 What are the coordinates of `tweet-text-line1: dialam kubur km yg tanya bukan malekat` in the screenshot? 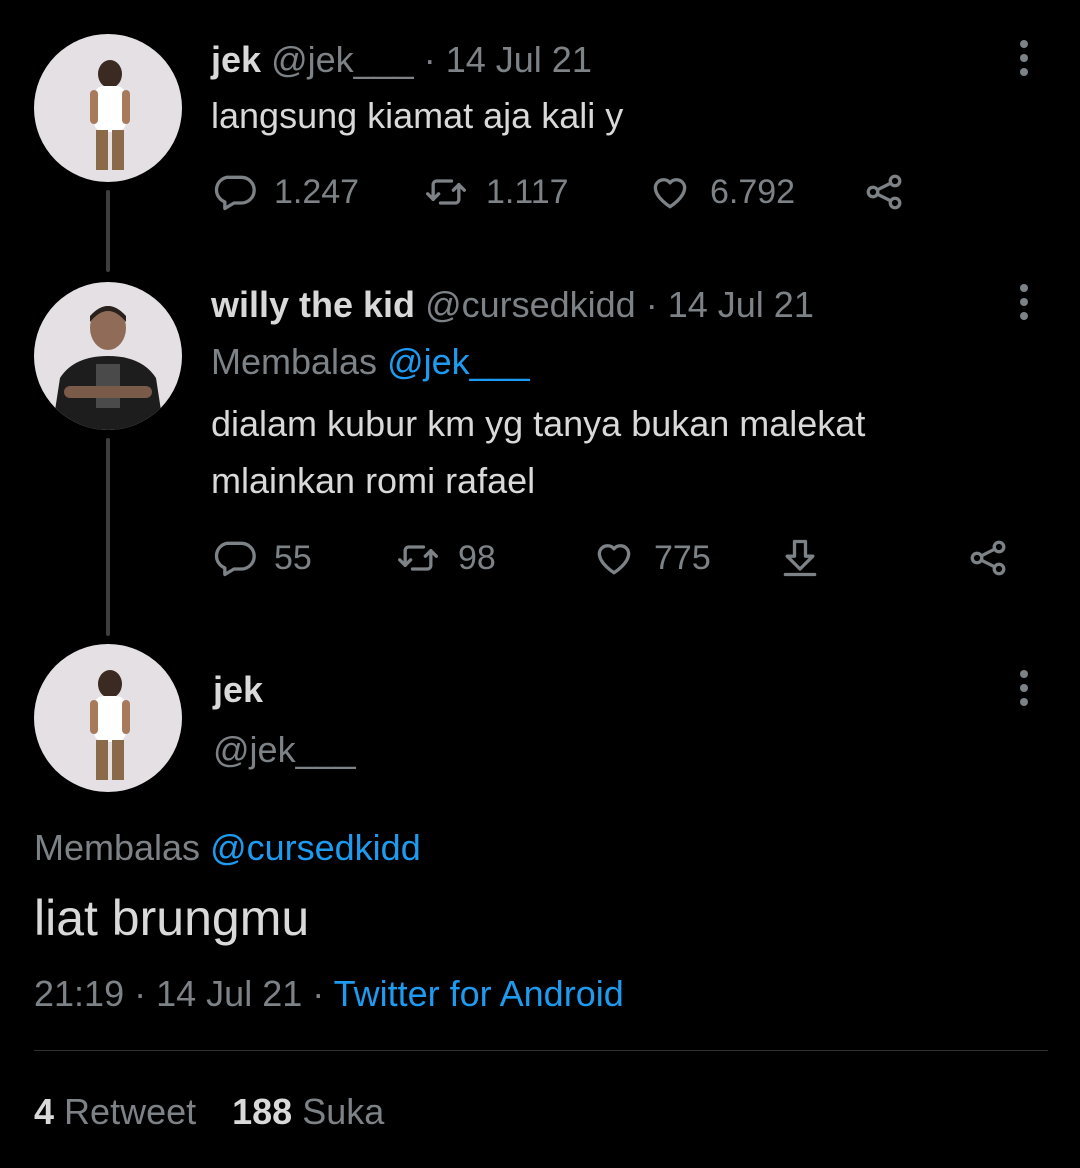 It's located at (538, 423).